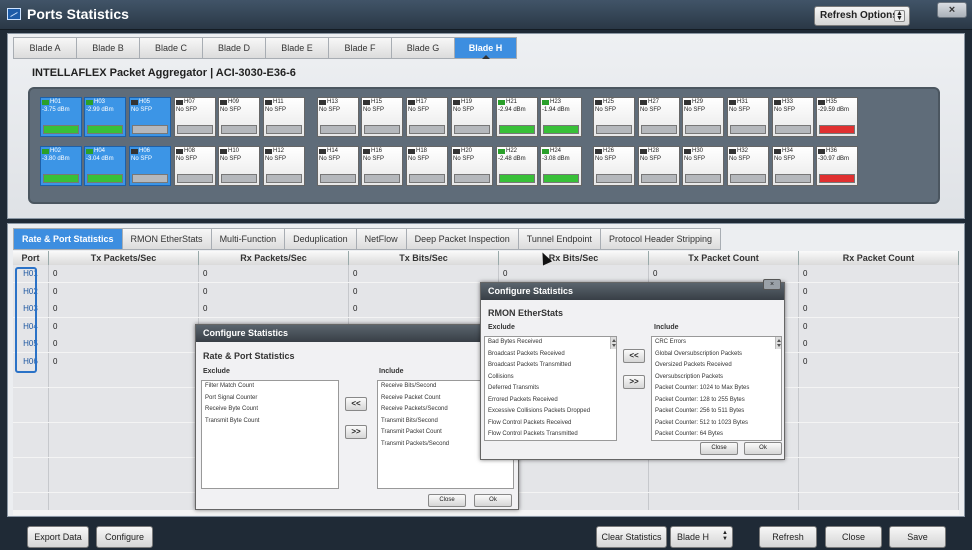  I want to click on blade-tab-blade-e: Blade E, so click(296, 48).